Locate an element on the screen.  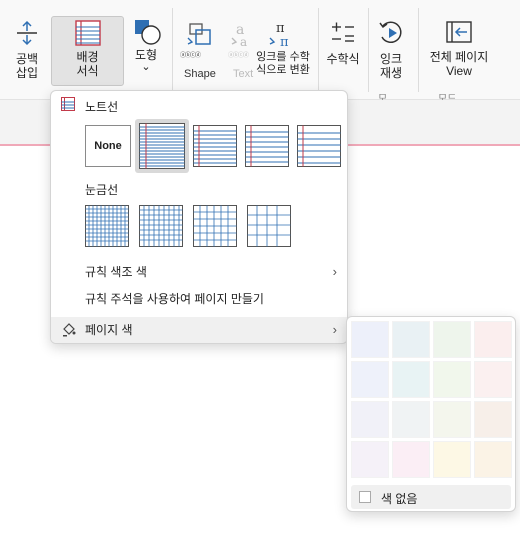
background-button: 배경 서식 is located at coordinates (87, 51).